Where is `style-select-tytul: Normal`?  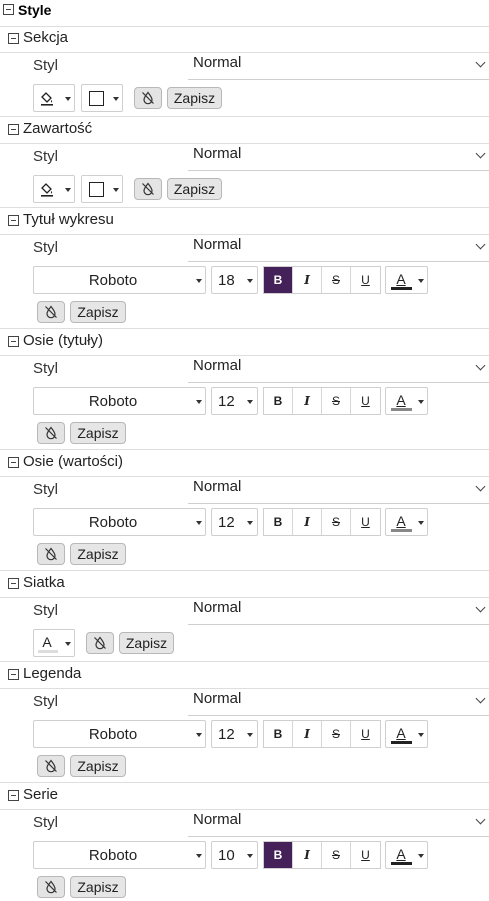
style-select-tytul: Normal is located at coordinates (217, 245).